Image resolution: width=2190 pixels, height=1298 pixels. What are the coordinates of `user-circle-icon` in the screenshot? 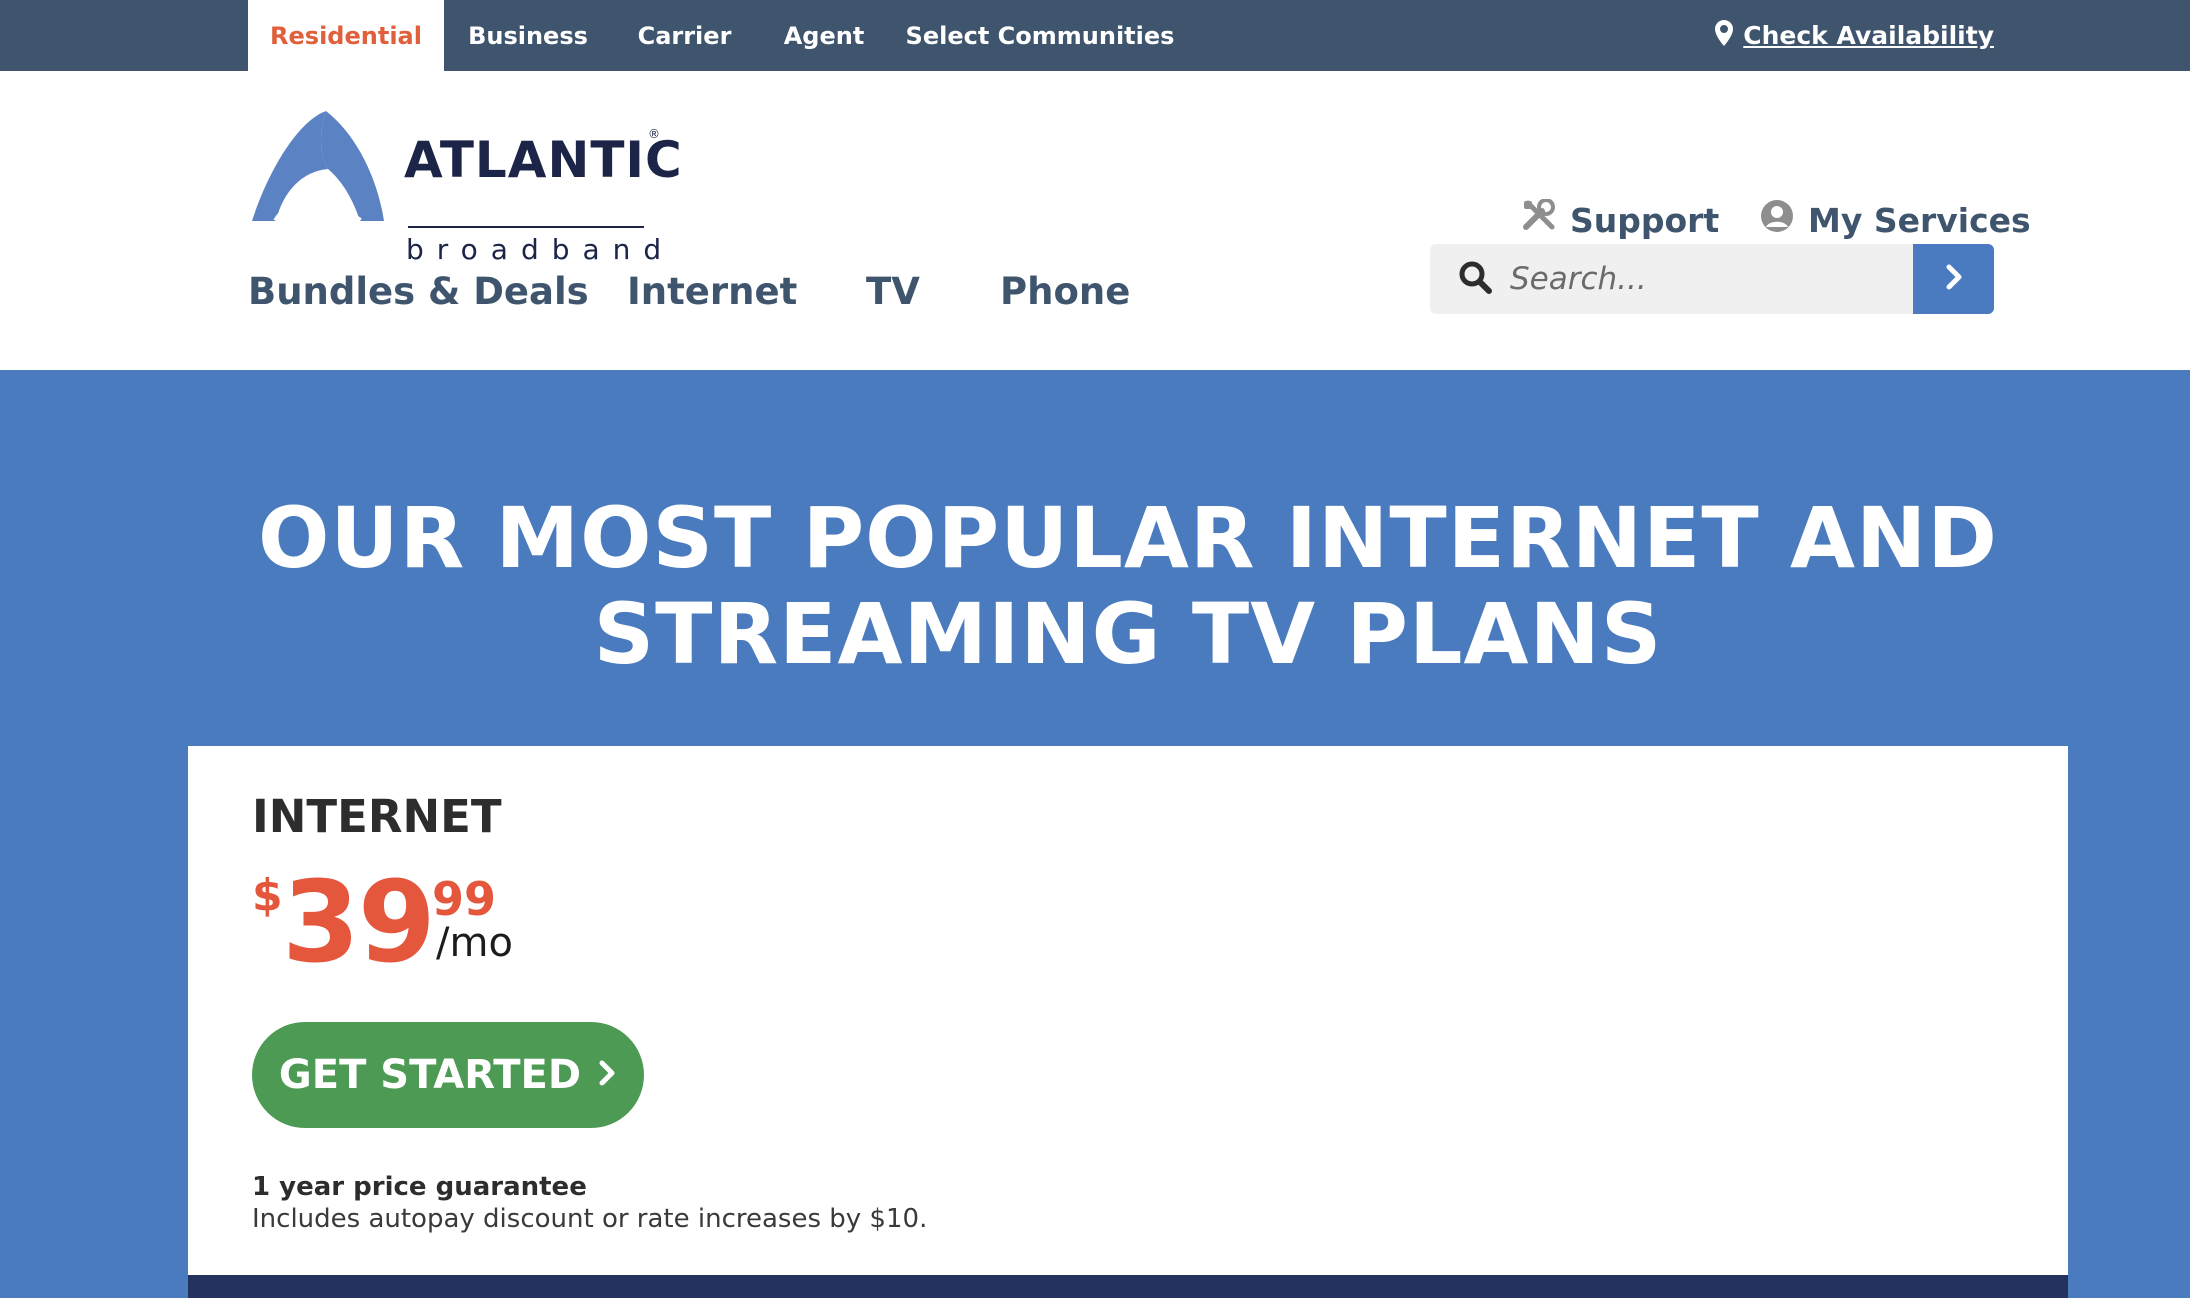 It's located at (1777, 220).